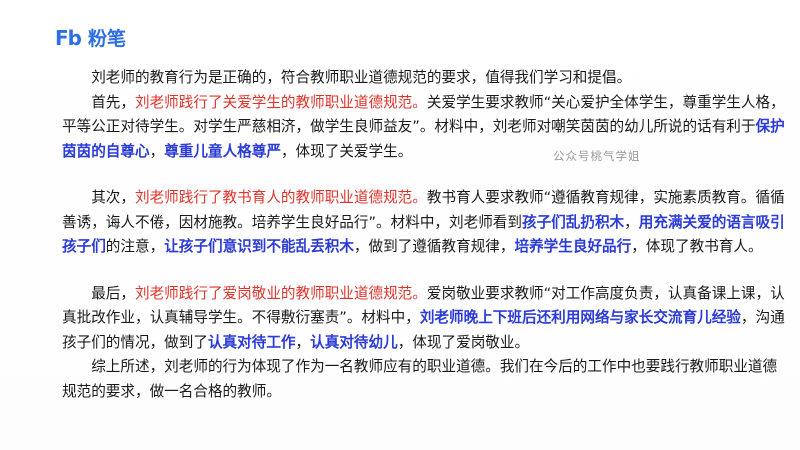 The width and height of the screenshot is (800, 450). Describe the element at coordinates (303, 342) in the screenshot. I see `p3-text-3: ，` at that location.